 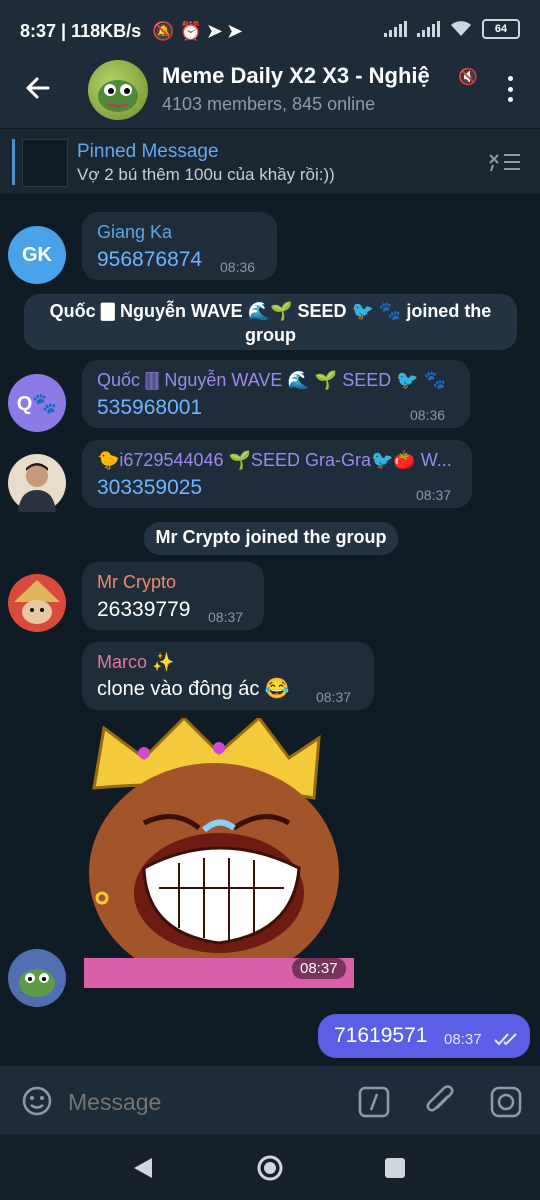 What do you see at coordinates (319, 968) in the screenshot?
I see `sticker-time: 08:37` at bounding box center [319, 968].